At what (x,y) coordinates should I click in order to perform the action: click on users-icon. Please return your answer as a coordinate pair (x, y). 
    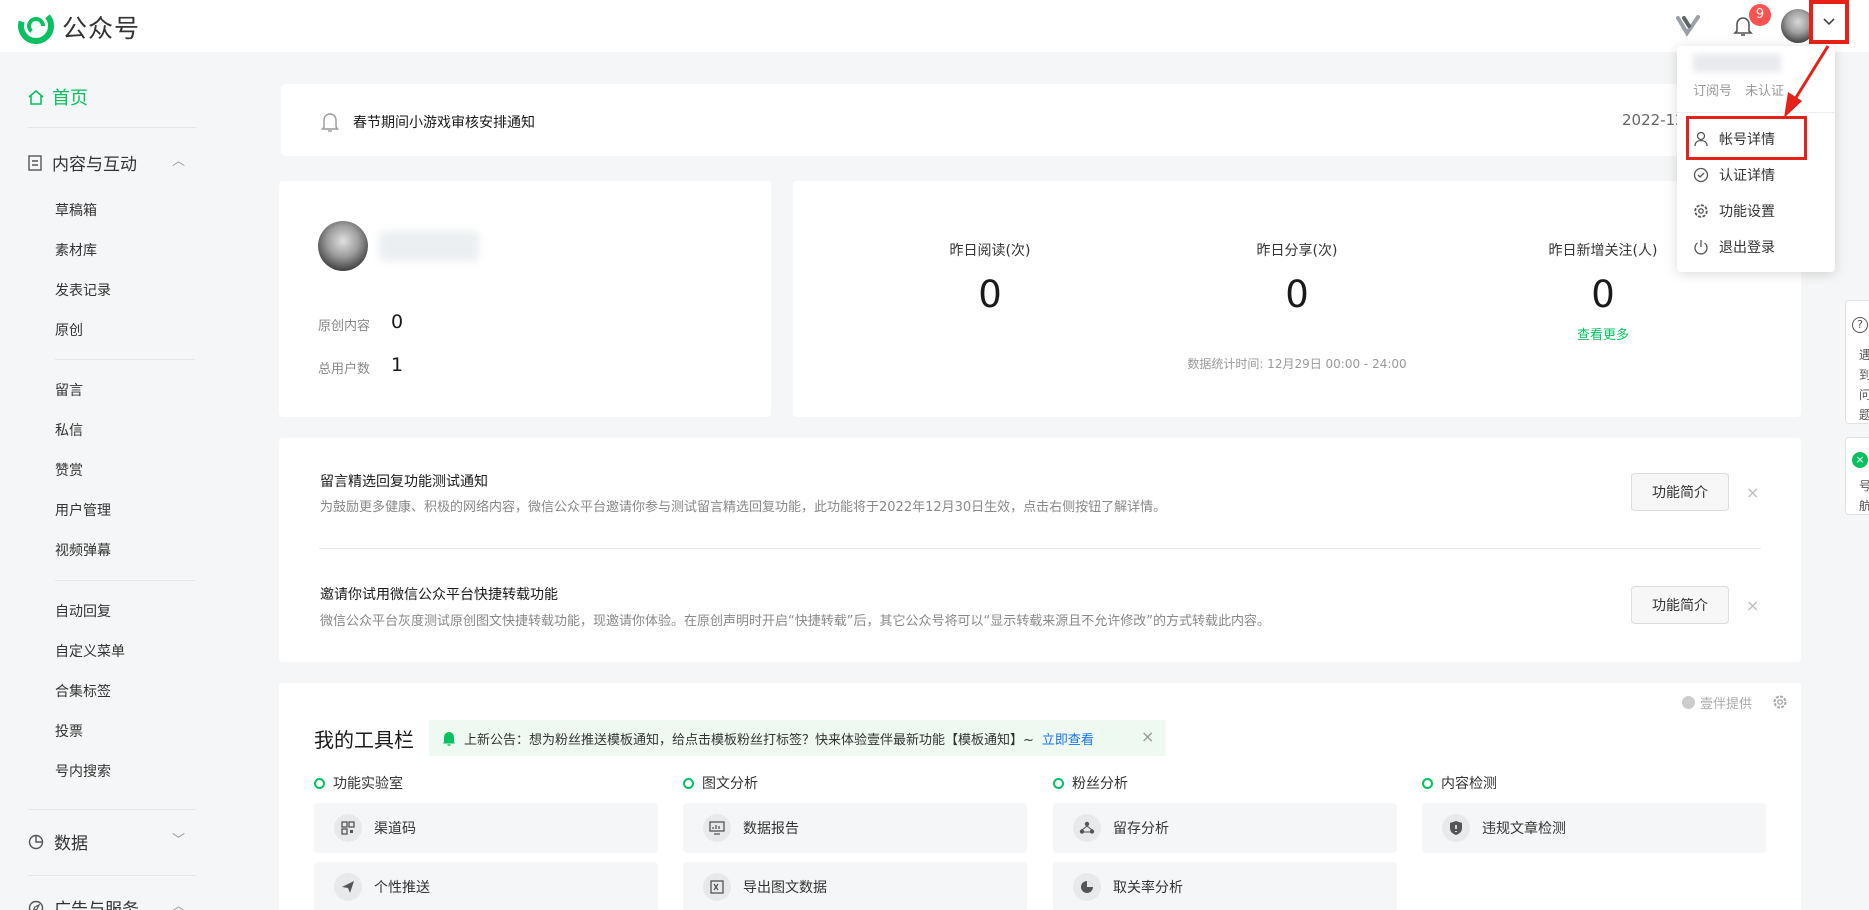
    Looking at the image, I should click on (1087, 828).